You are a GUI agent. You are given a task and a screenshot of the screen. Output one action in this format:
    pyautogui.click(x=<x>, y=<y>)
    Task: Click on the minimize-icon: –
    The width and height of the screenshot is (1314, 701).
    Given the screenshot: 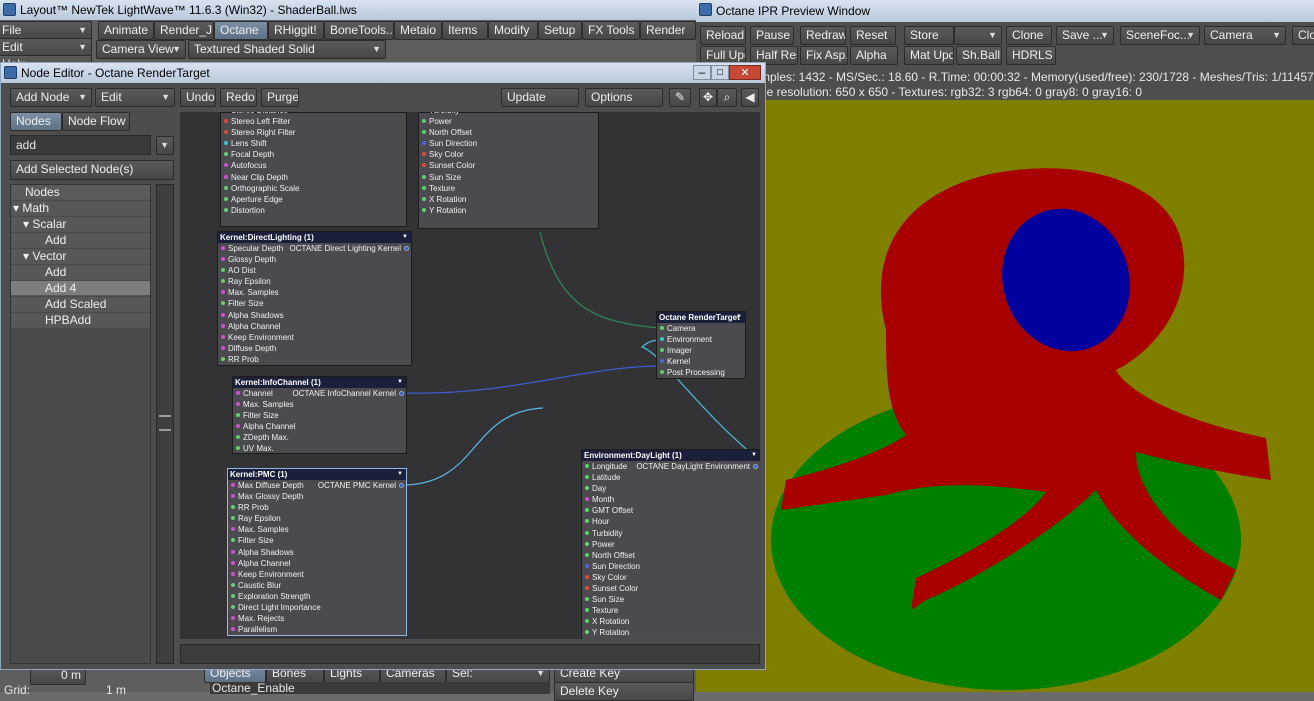 What is the action you would take?
    pyautogui.click(x=702, y=72)
    